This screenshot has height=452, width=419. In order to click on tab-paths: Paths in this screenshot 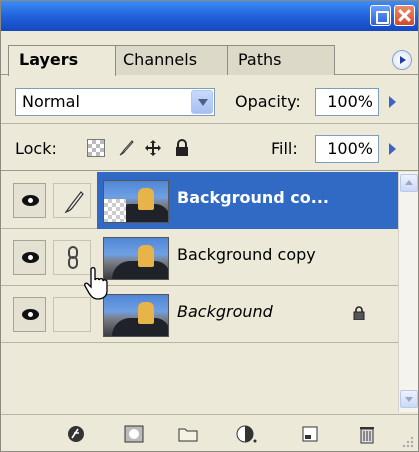, I will do `click(281, 60)`.